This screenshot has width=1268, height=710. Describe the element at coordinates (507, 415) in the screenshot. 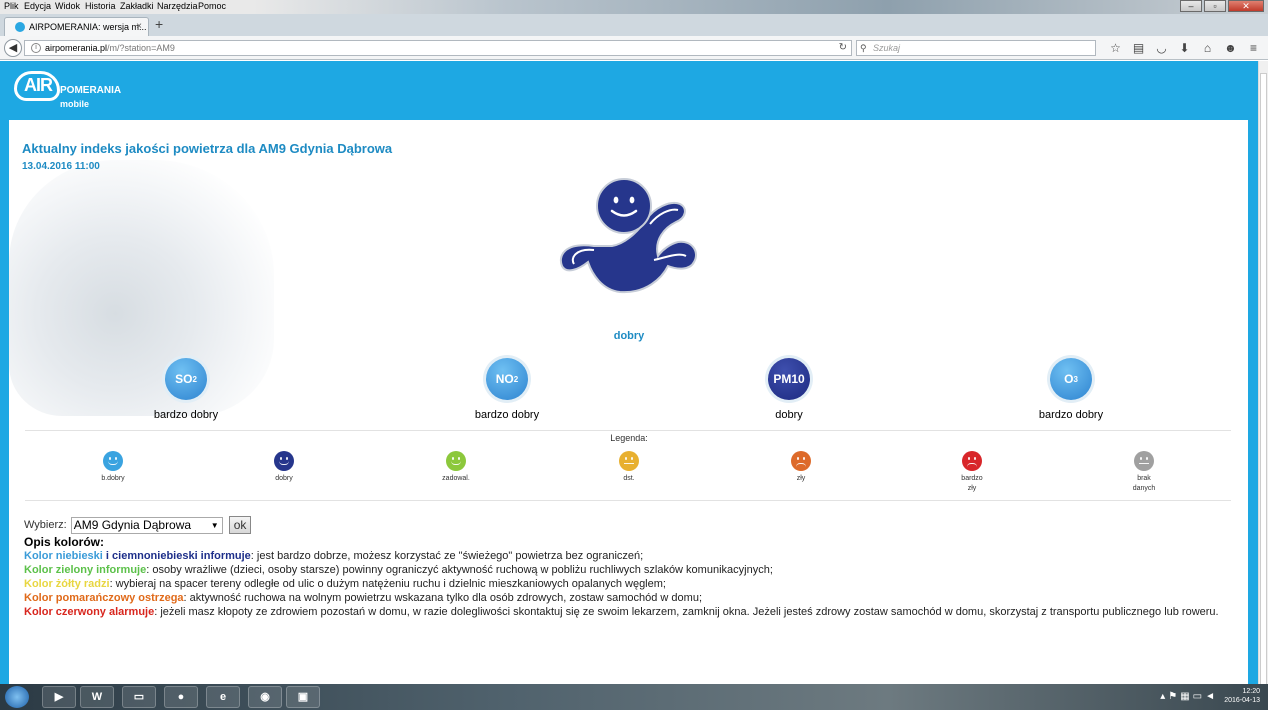

I see `no2-status: bardzo dobry` at that location.